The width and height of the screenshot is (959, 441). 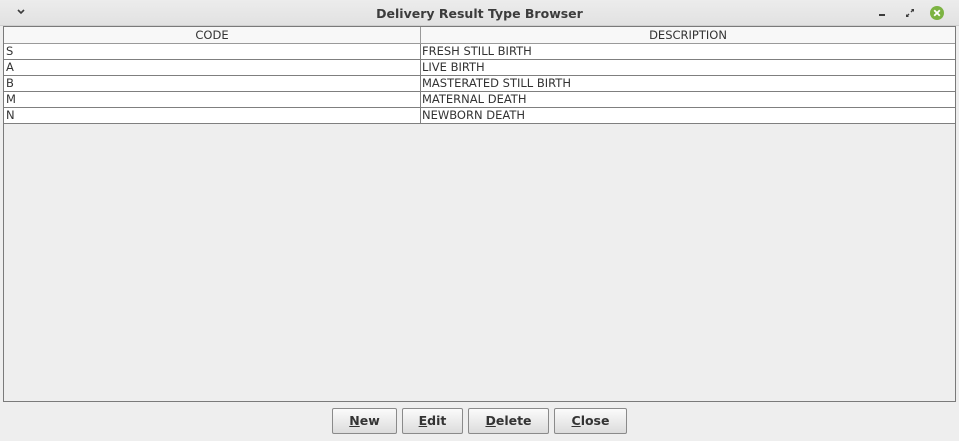 What do you see at coordinates (437, 420) in the screenshot?
I see `edit-button-label: dit` at bounding box center [437, 420].